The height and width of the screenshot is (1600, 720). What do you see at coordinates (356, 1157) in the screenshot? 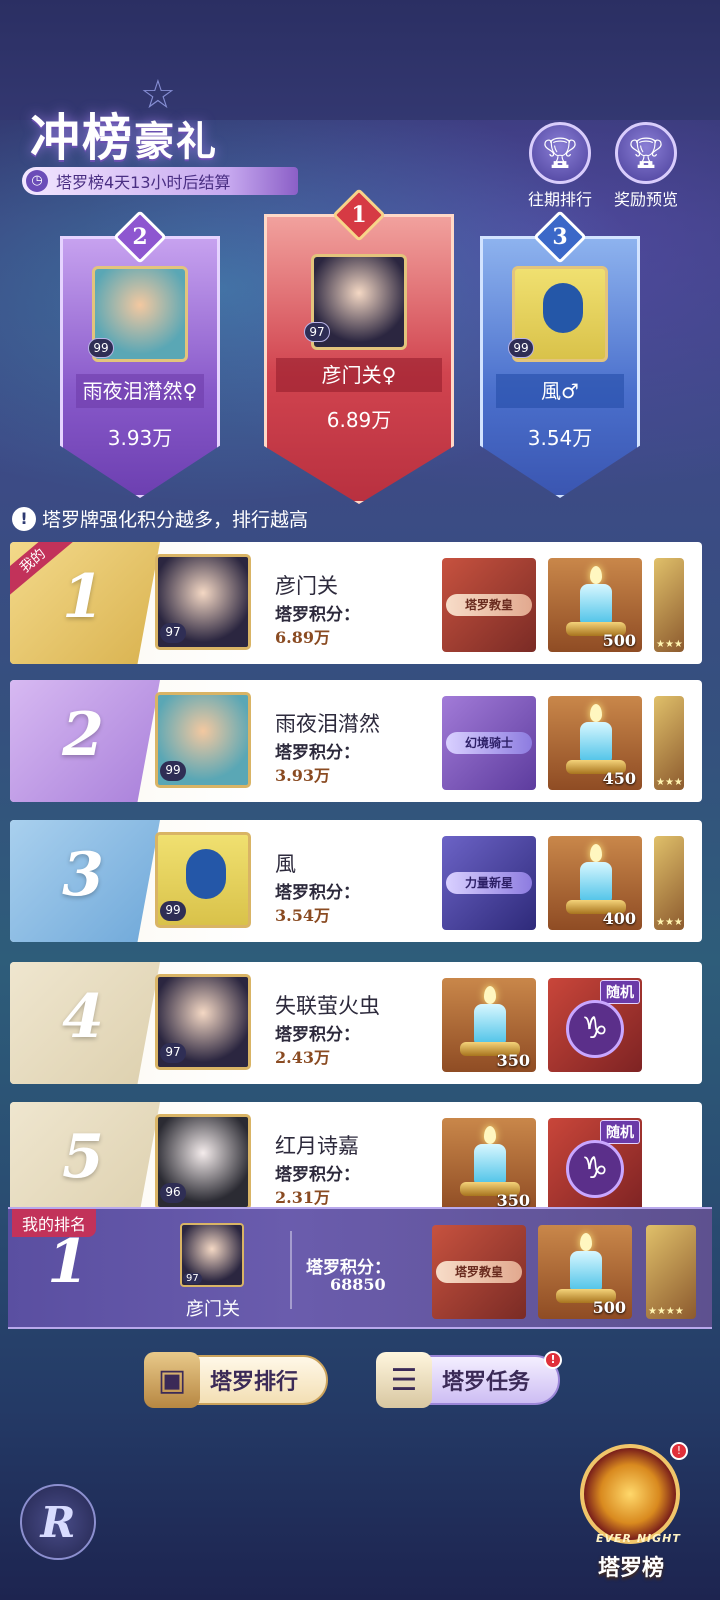
I see `rank-row: 5 96 红月诗嘉 塔罗积分： 2.31万 350 随机 ♑︎` at bounding box center [356, 1157].